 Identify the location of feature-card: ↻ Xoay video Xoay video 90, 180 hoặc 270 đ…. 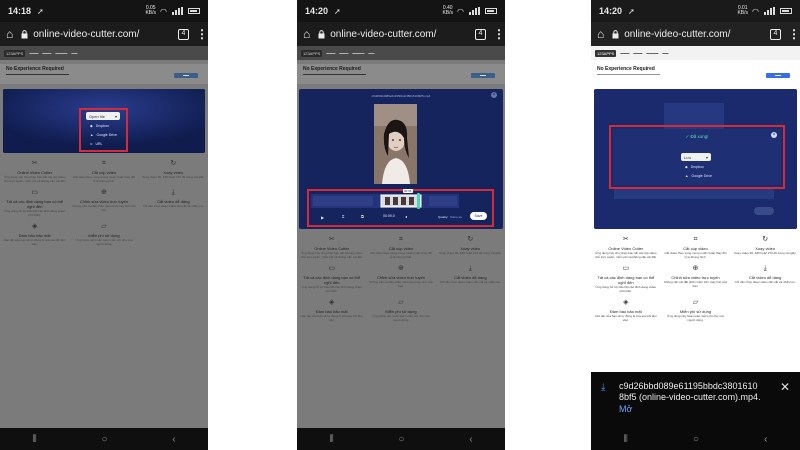
(765, 247).